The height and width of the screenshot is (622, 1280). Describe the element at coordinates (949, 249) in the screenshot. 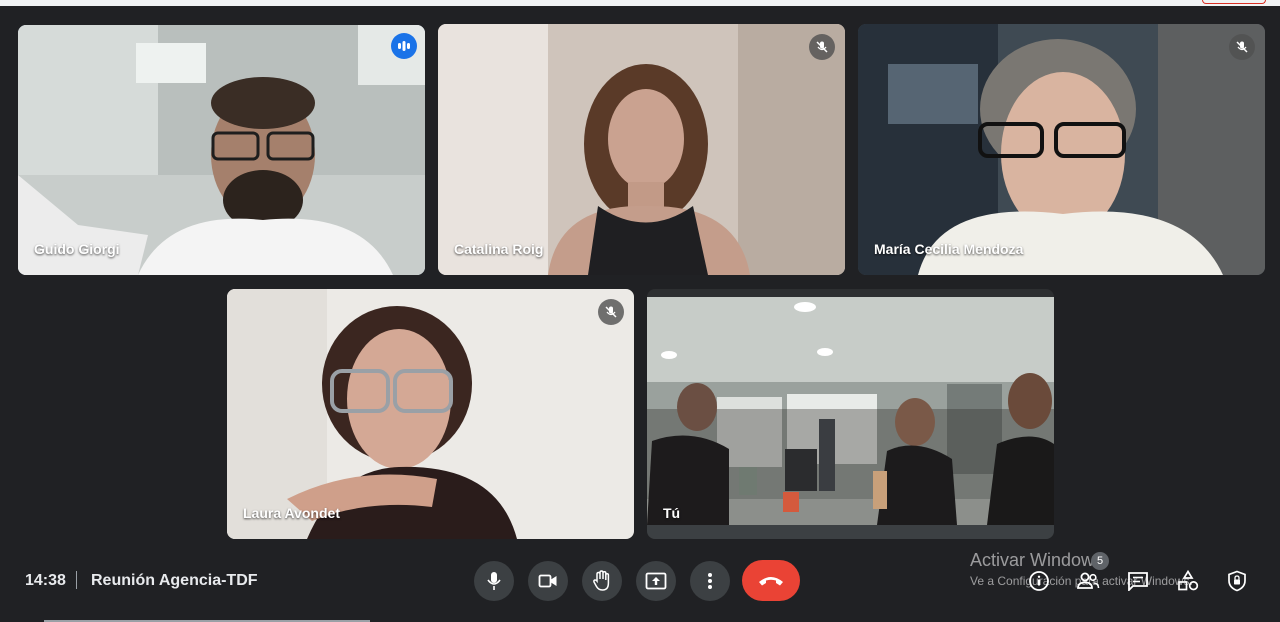

I see `participant-name: María Cecilia Mendoza` at that location.